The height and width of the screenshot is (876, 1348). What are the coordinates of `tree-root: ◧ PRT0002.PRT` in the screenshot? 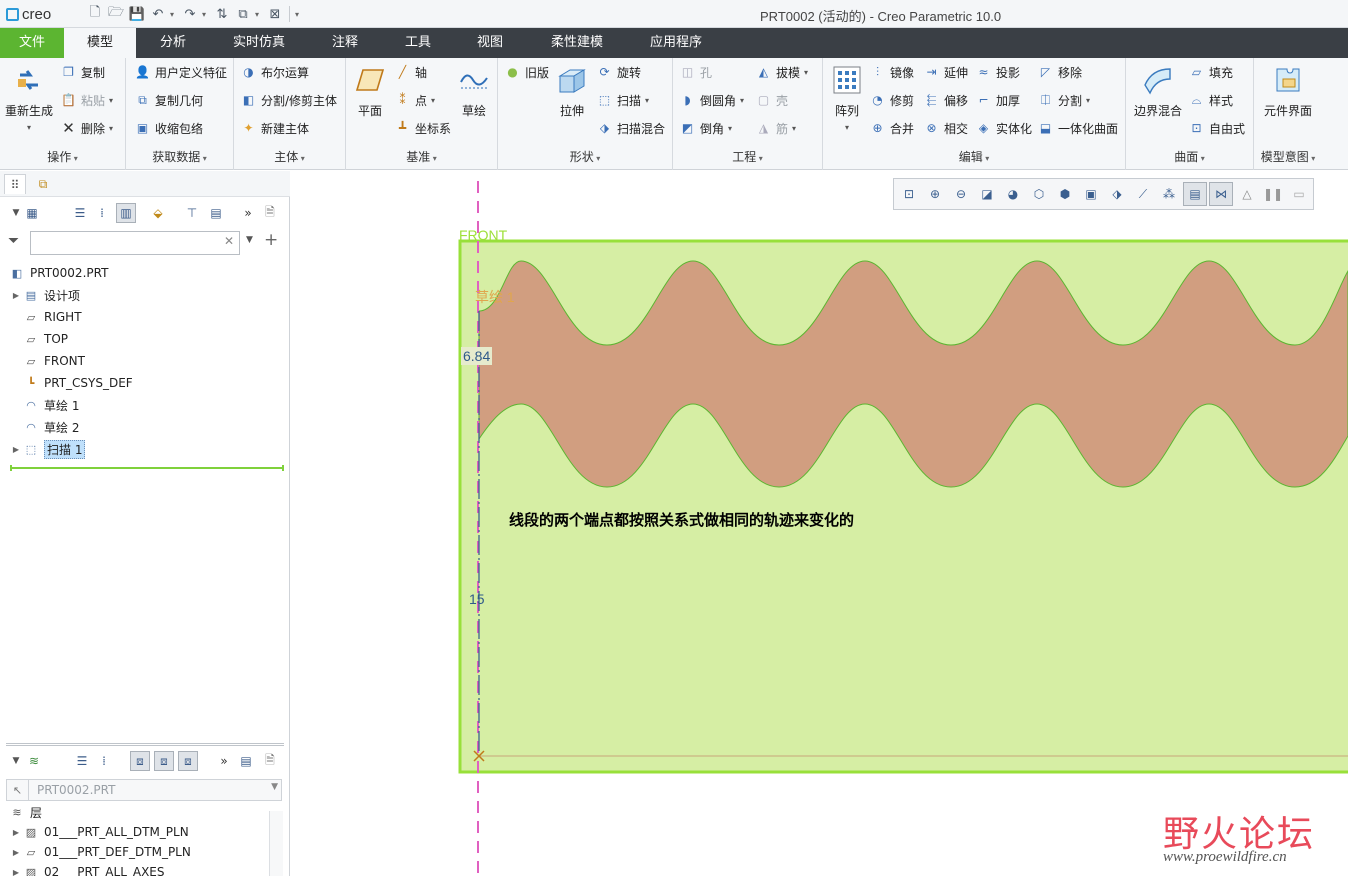 It's located at (58, 273).